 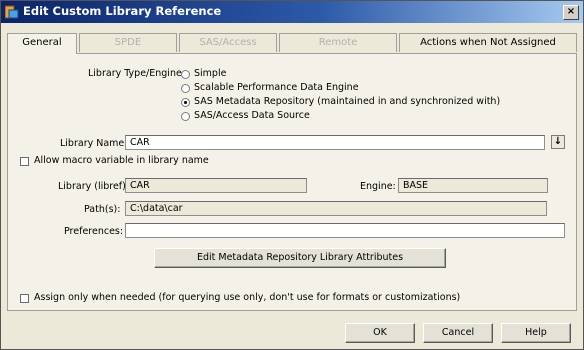 I want to click on preferences-label: Preferences:, so click(x=94, y=231).